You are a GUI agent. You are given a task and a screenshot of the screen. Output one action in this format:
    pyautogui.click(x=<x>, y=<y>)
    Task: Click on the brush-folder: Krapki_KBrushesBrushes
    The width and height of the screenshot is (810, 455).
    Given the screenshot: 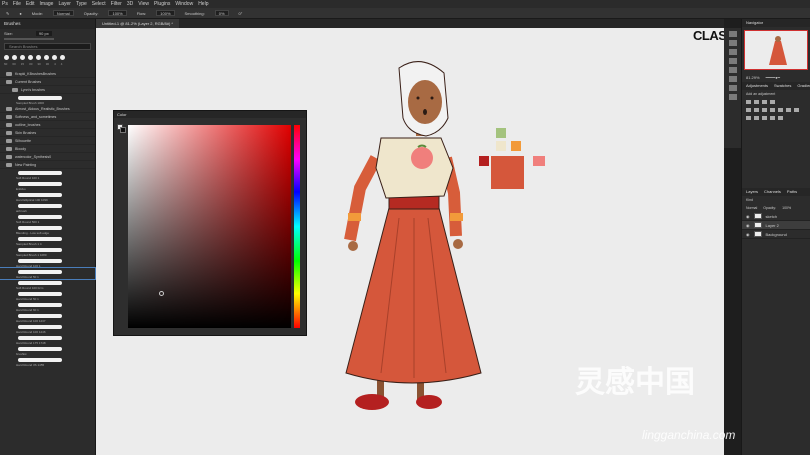 What is the action you would take?
    pyautogui.click(x=47, y=74)
    